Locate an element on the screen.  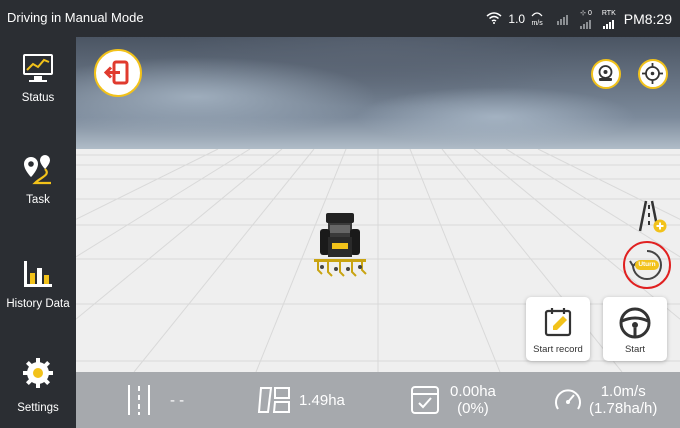
camera-button is located at coordinates (606, 74).